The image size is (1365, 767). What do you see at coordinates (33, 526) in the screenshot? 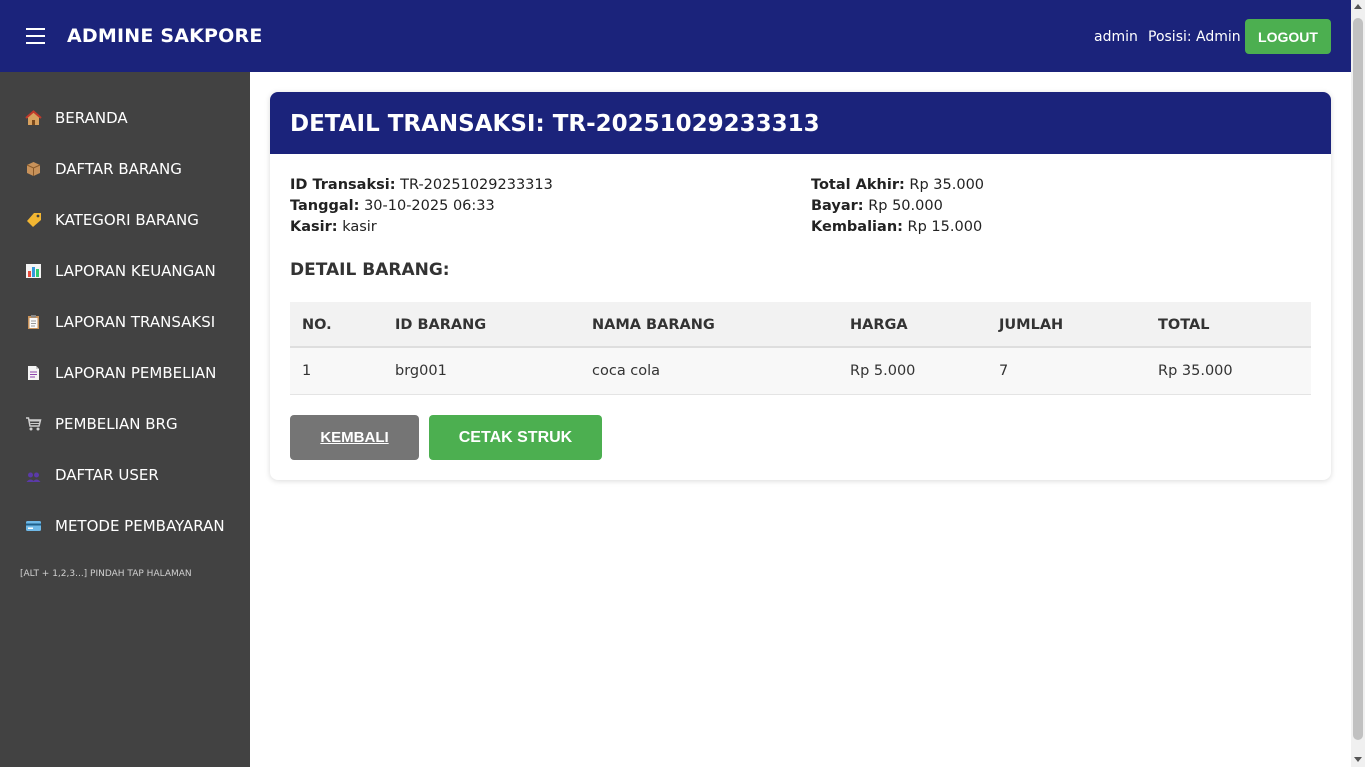
I see `credit-card-icon` at bounding box center [33, 526].